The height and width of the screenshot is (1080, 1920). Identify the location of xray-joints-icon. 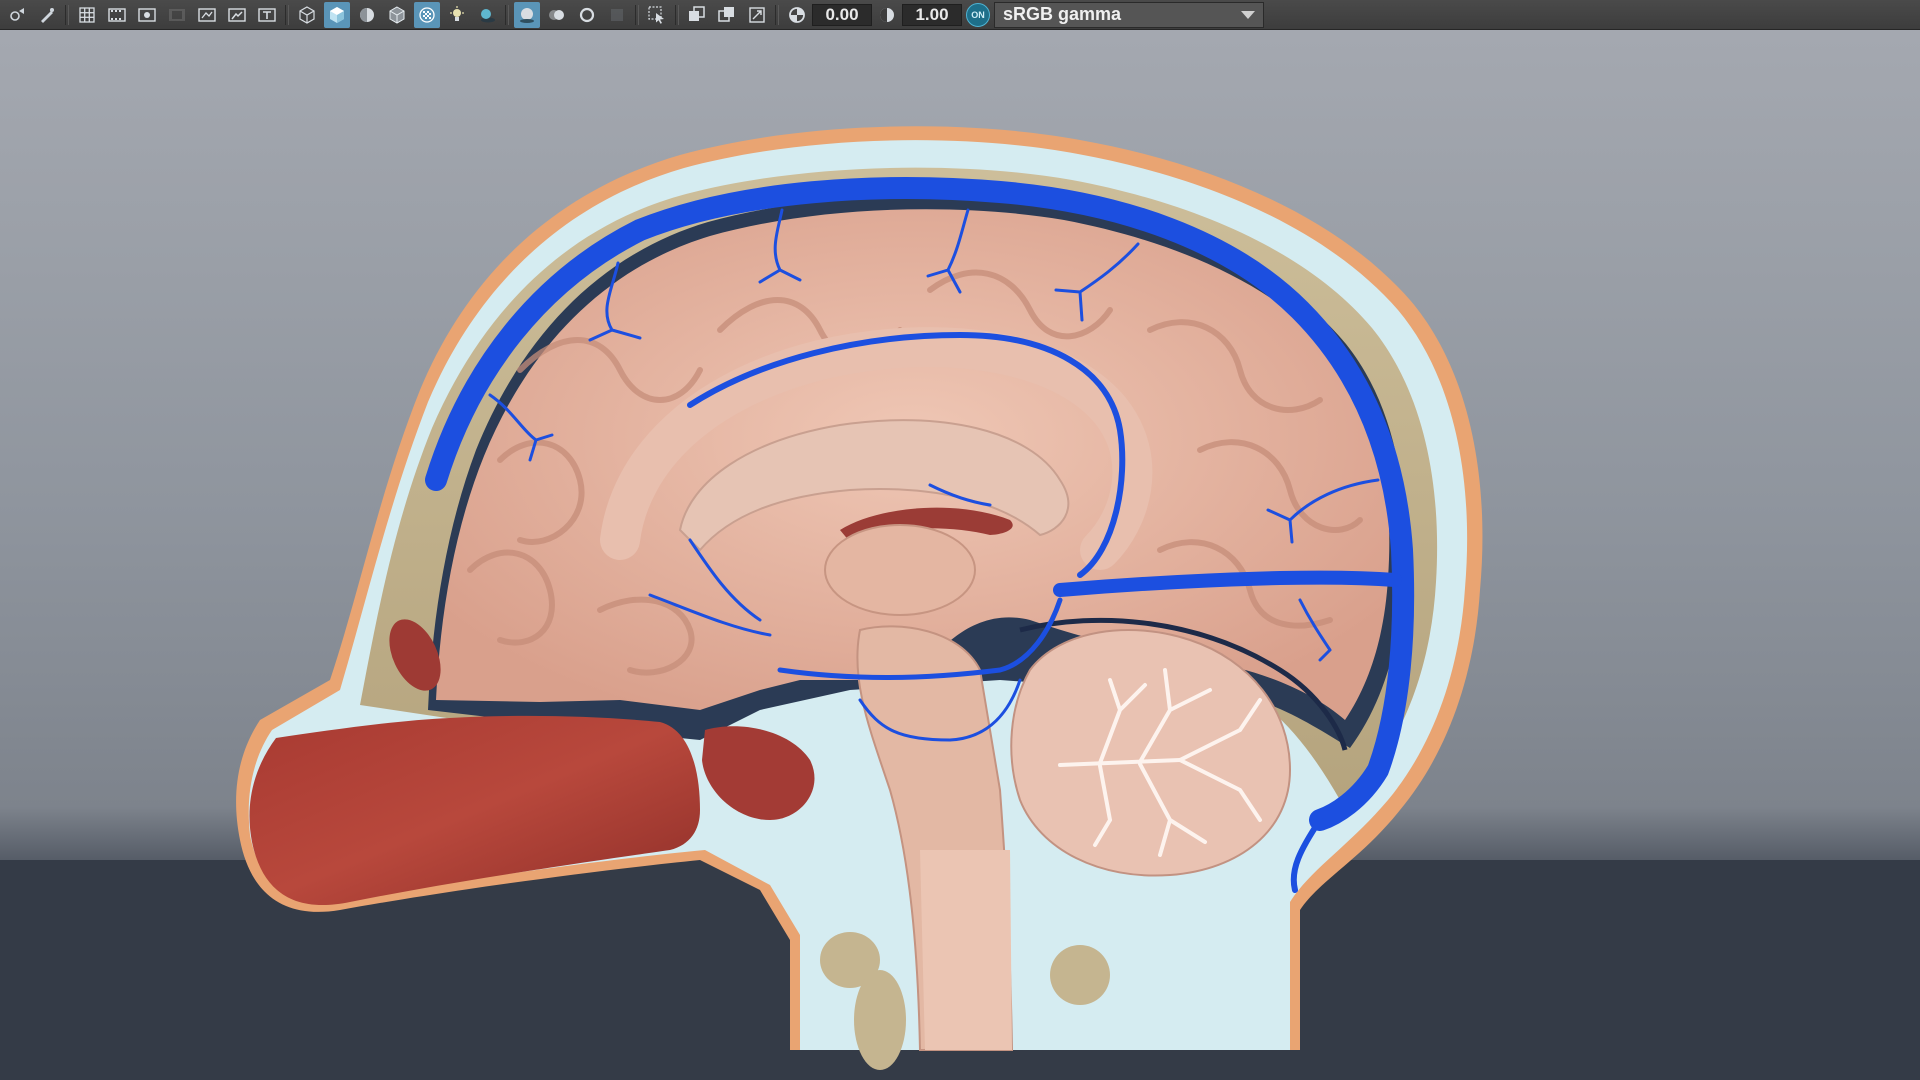
(697, 15).